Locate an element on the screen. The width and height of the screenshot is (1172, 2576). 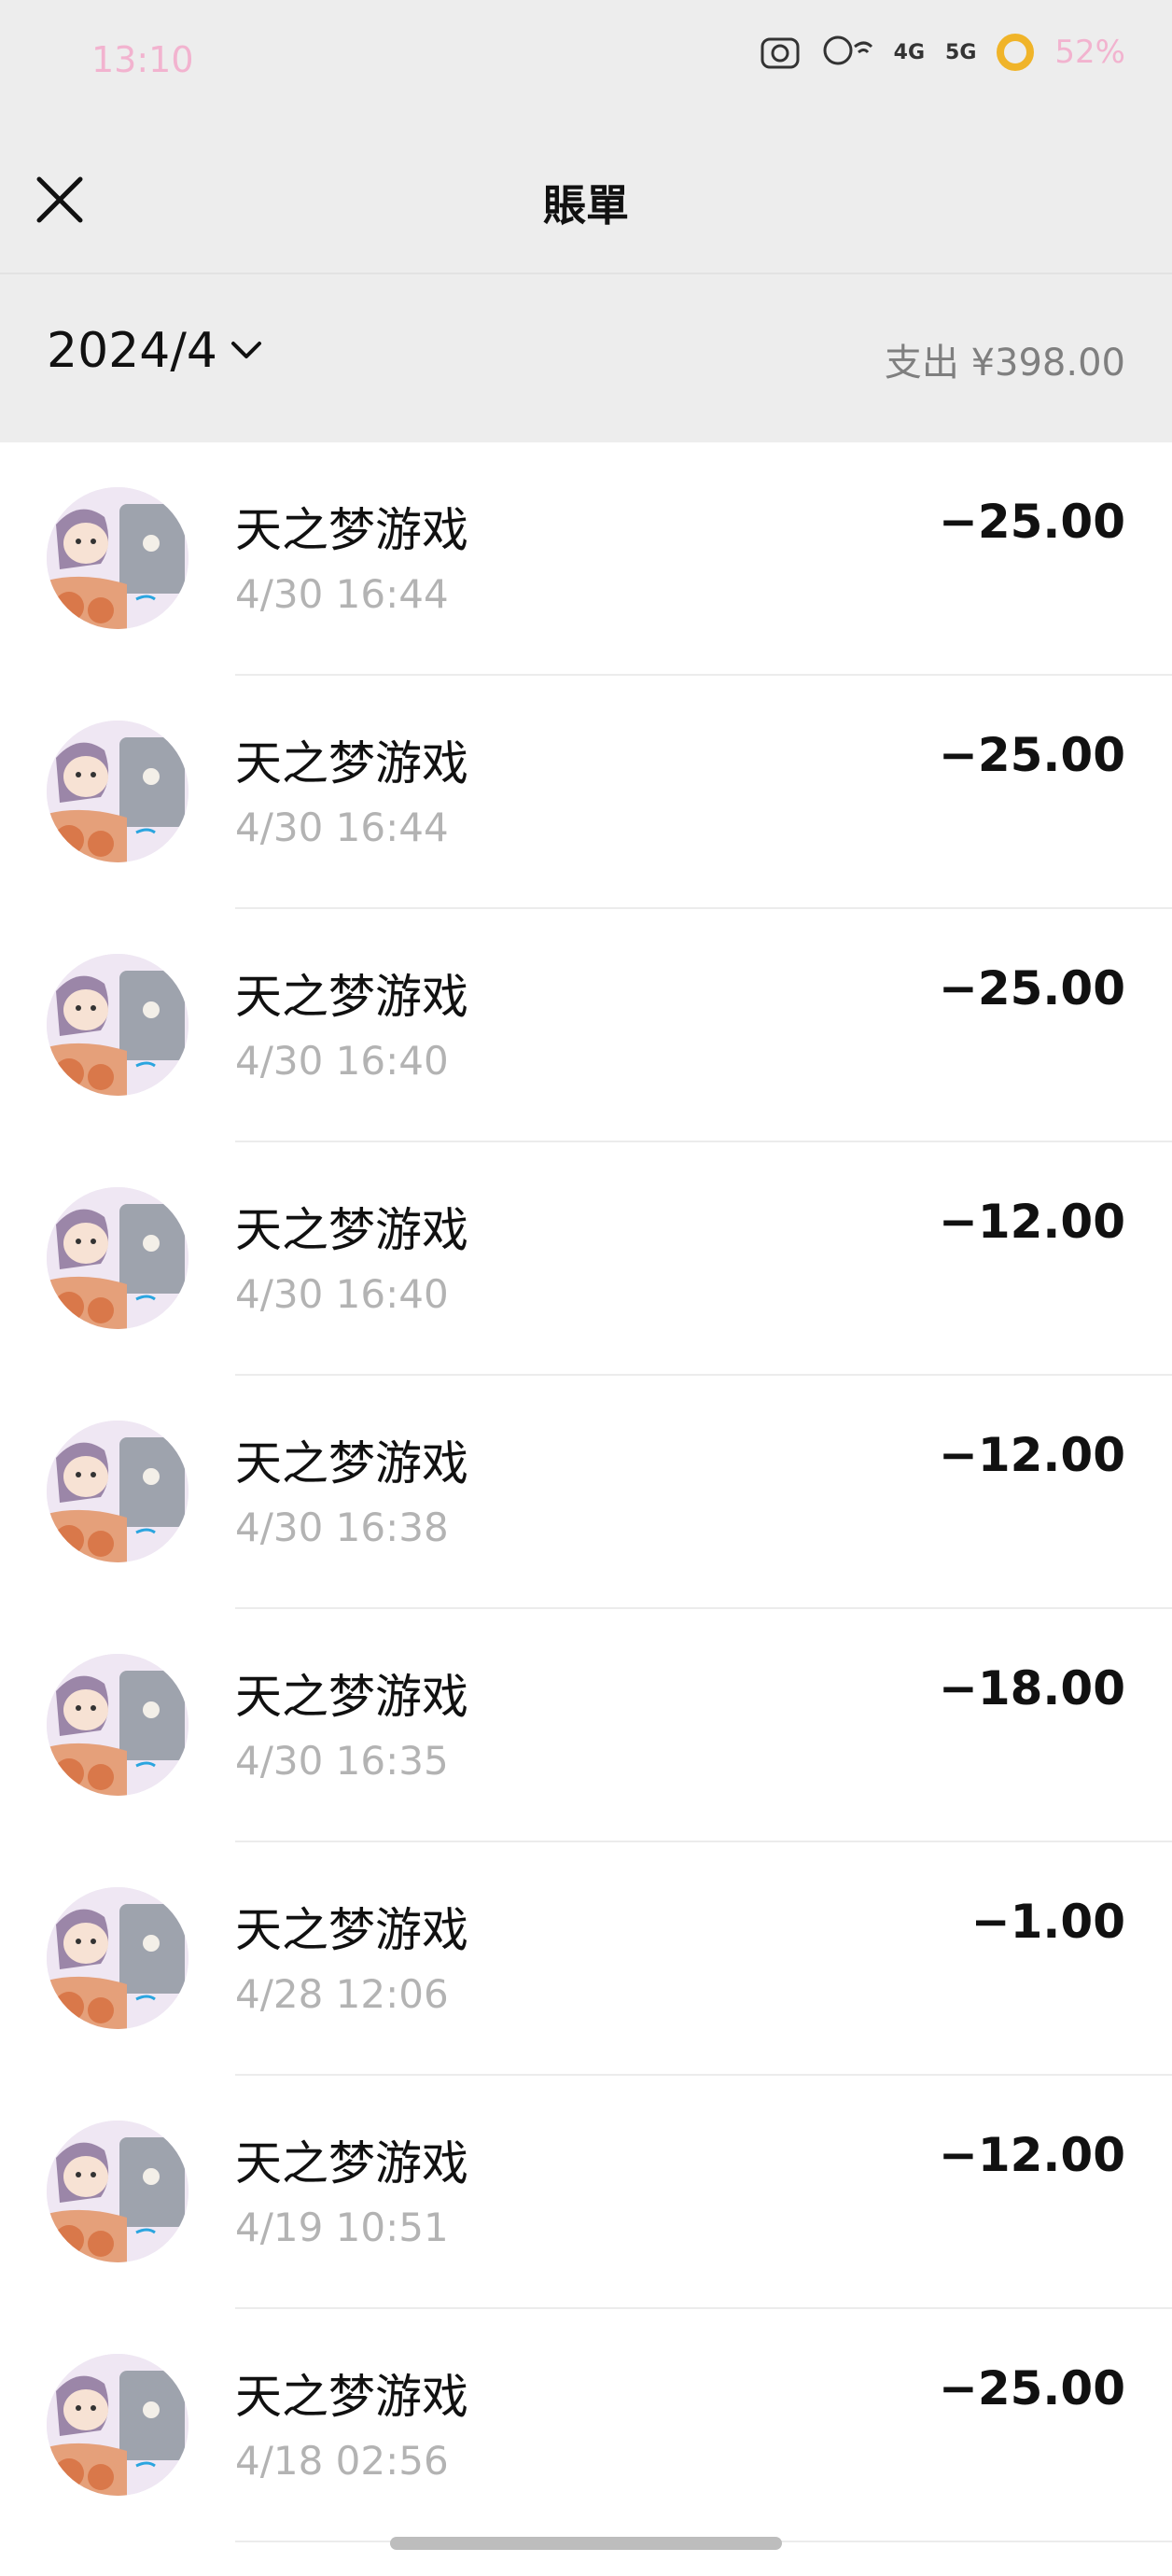
signal-4g-icon: 4G is located at coordinates (909, 52).